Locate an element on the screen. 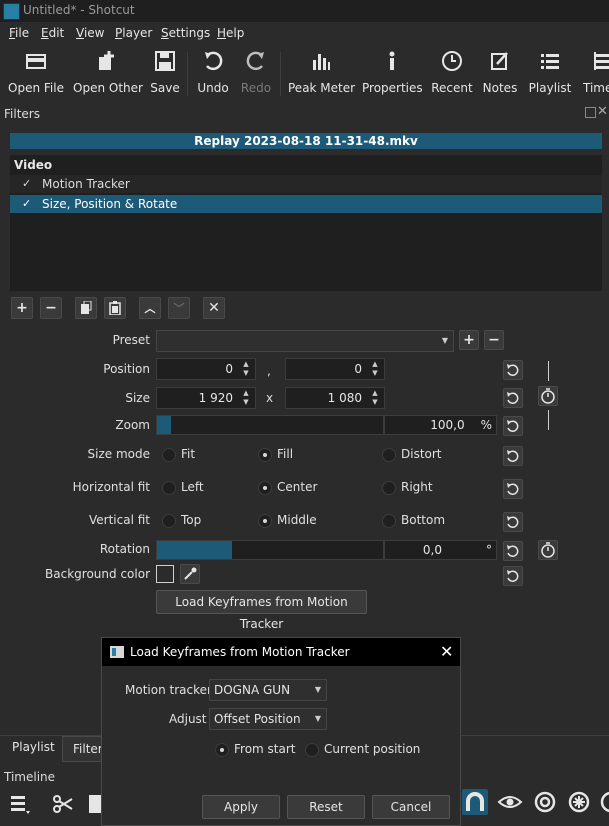 The image size is (609, 826). current-position-radio is located at coordinates (312, 750).